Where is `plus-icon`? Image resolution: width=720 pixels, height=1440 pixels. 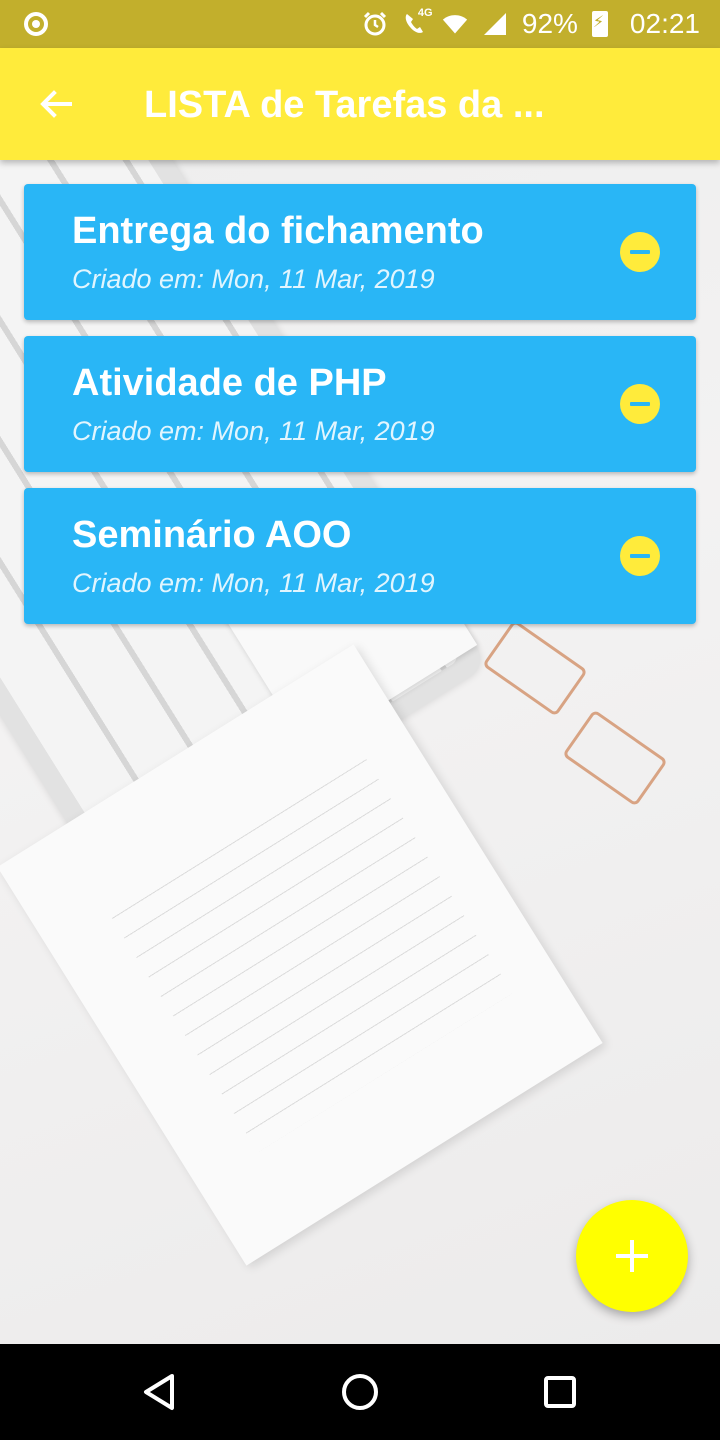
plus-icon is located at coordinates (632, 1256).